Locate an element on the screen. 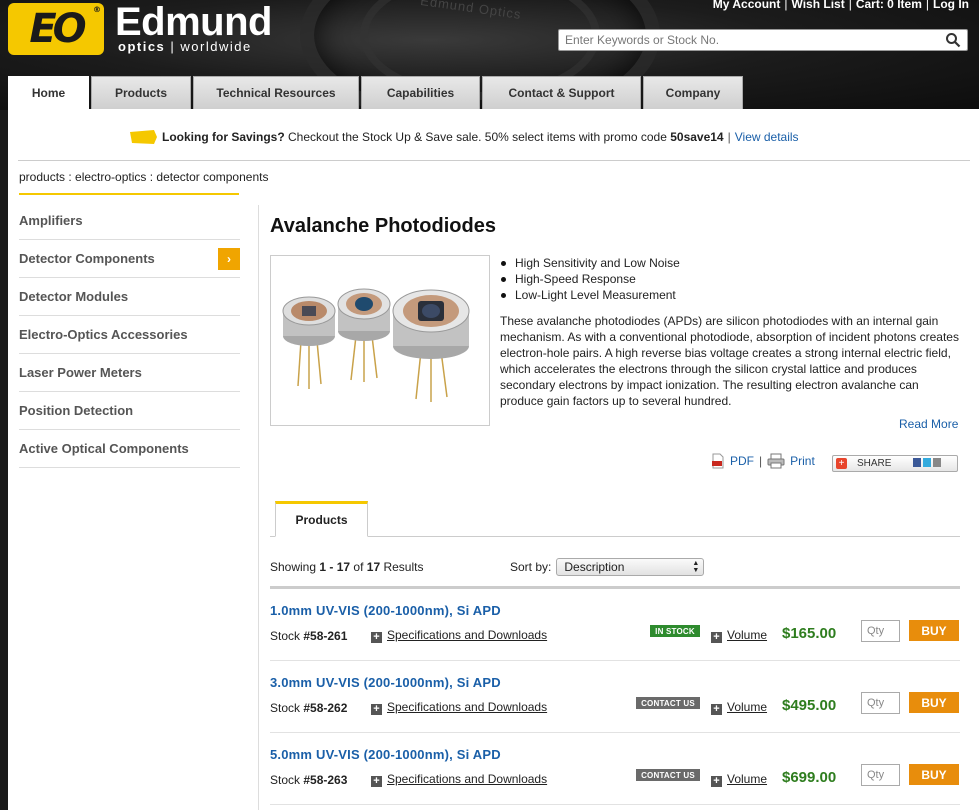 This screenshot has height=810, width=979. price: $165.00 is located at coordinates (809, 633).